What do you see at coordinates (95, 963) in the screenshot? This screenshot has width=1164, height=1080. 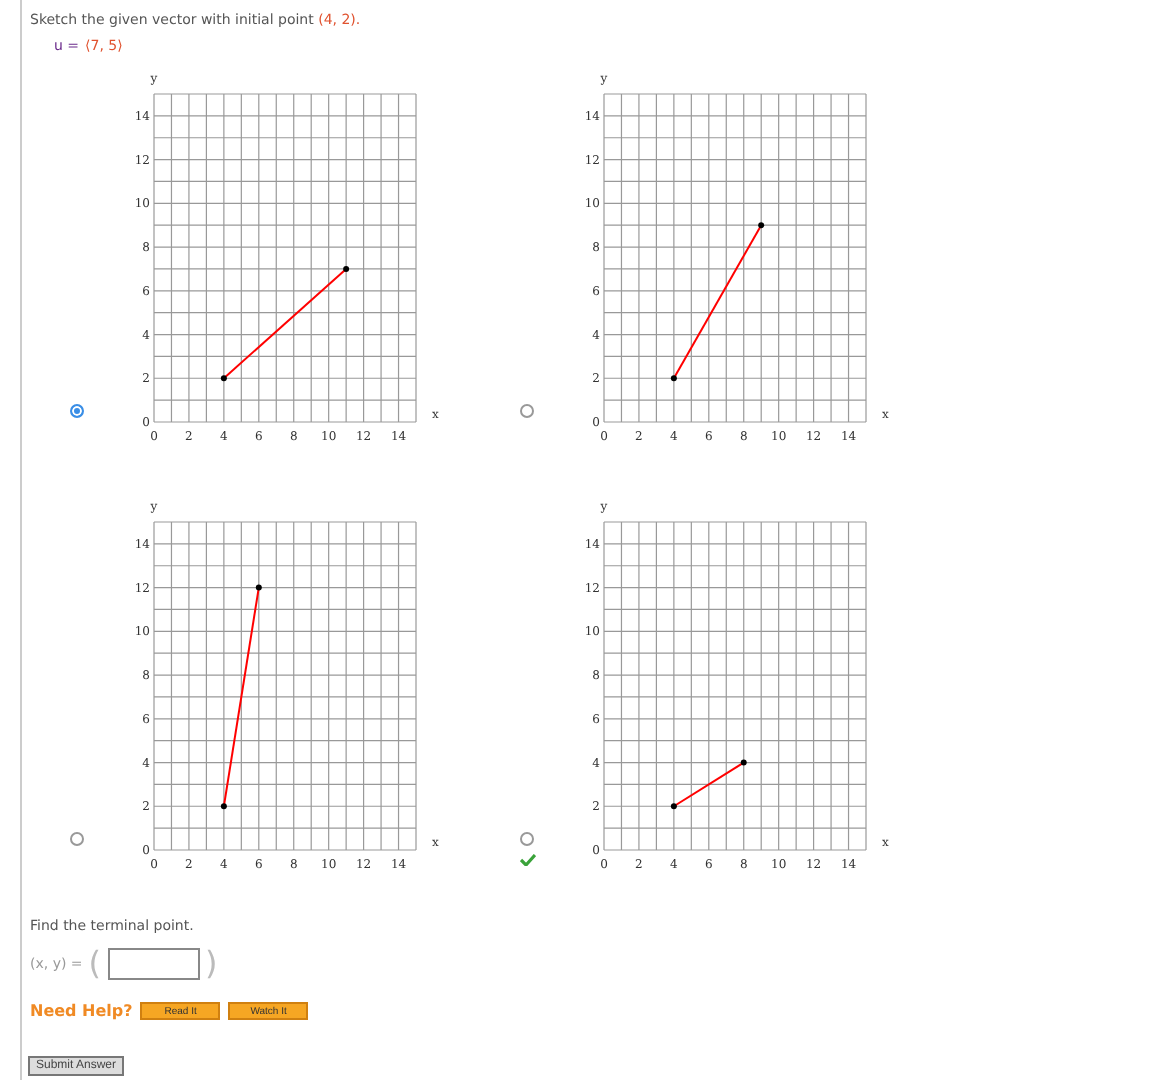 I see `parenthesis: (` at bounding box center [95, 963].